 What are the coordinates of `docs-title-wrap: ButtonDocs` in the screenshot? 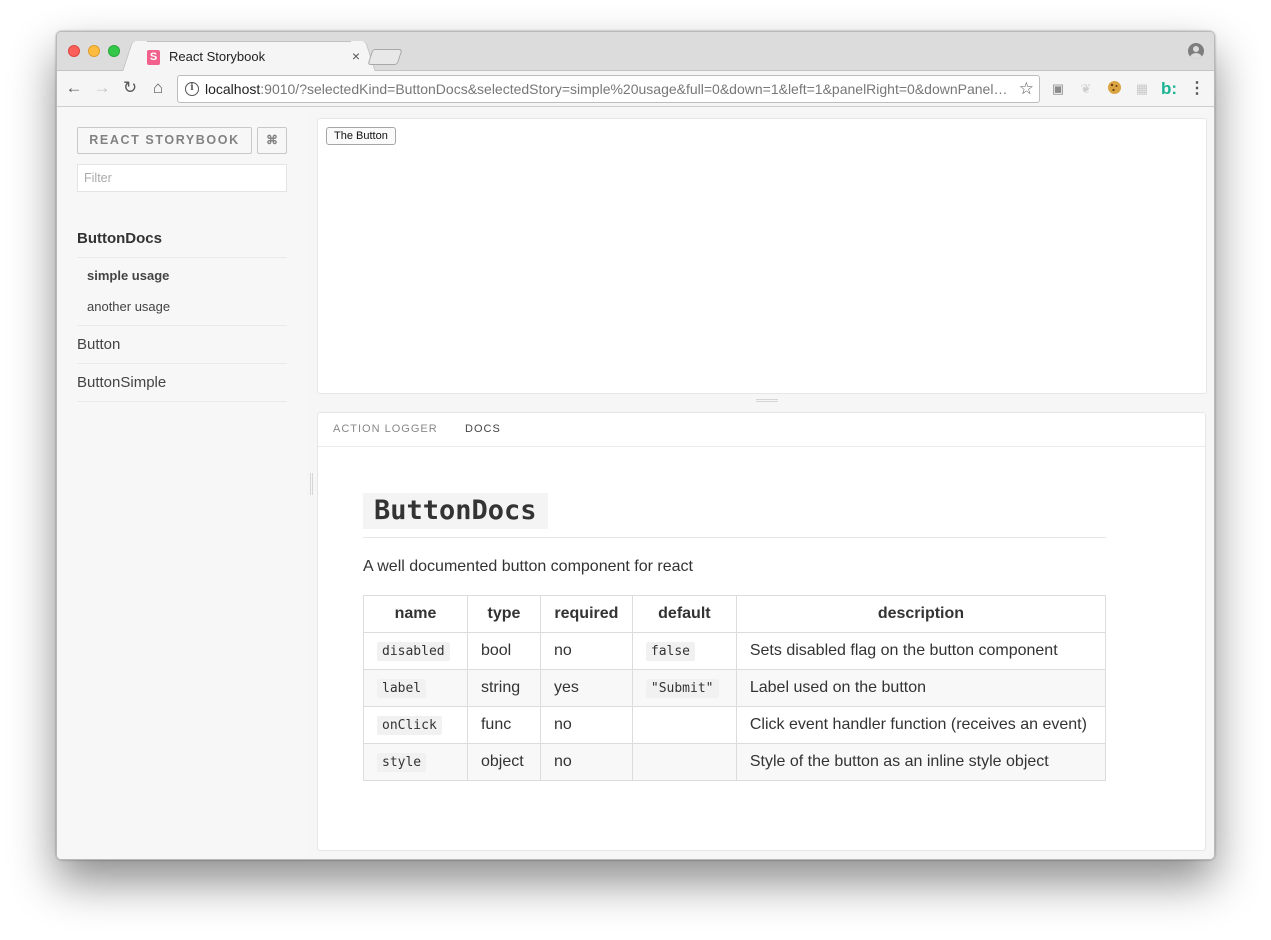 It's located at (734, 515).